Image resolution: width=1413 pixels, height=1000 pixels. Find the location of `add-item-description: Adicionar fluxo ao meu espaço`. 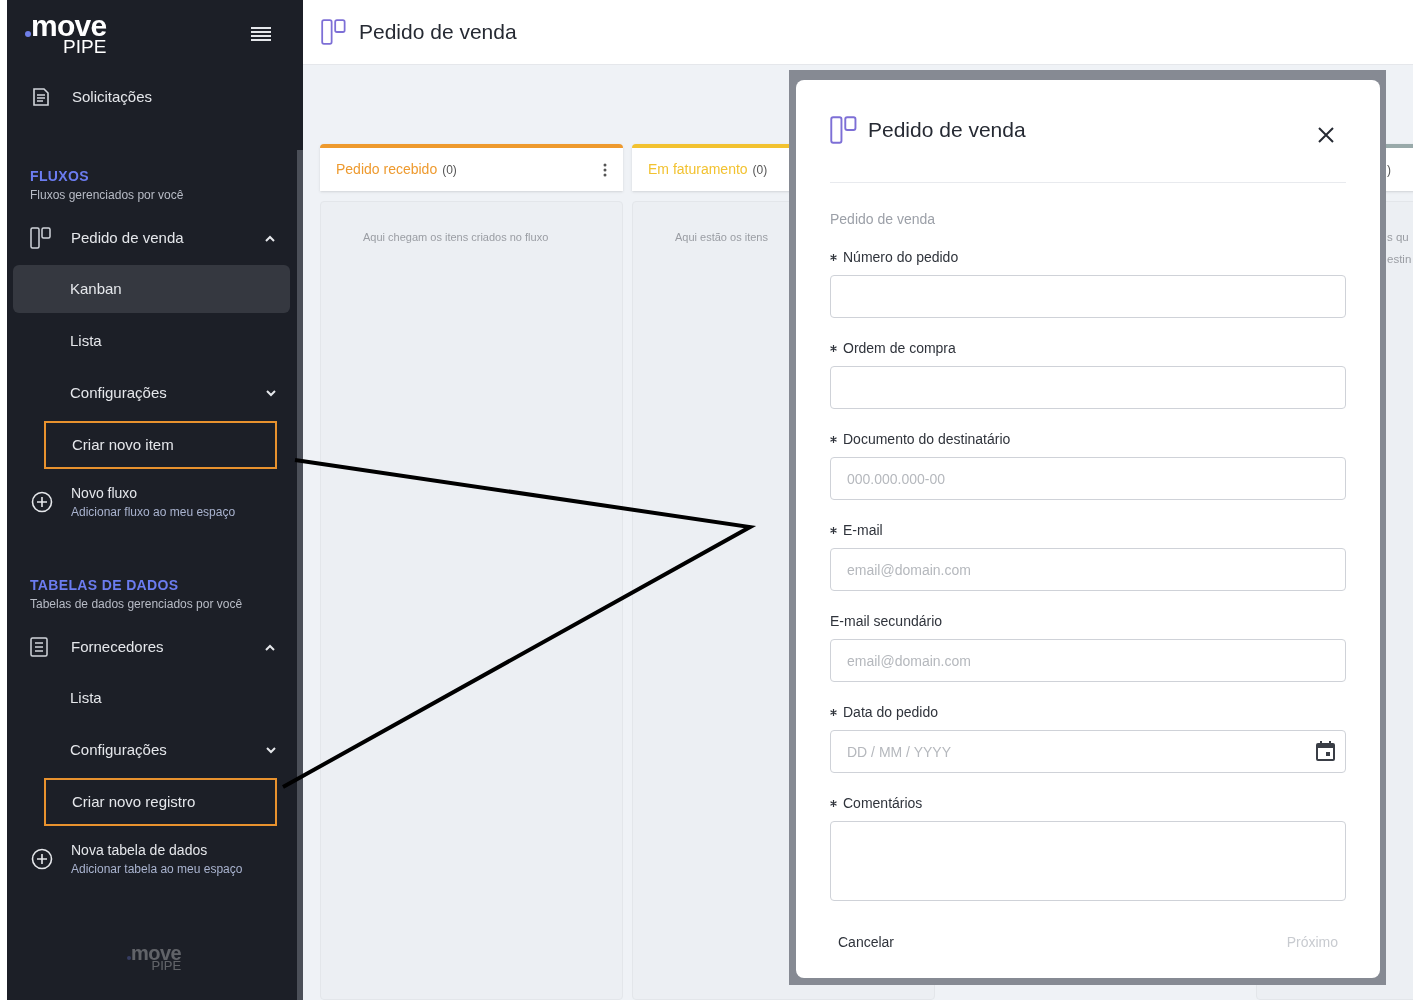

add-item-description: Adicionar fluxo ao meu espaço is located at coordinates (153, 512).